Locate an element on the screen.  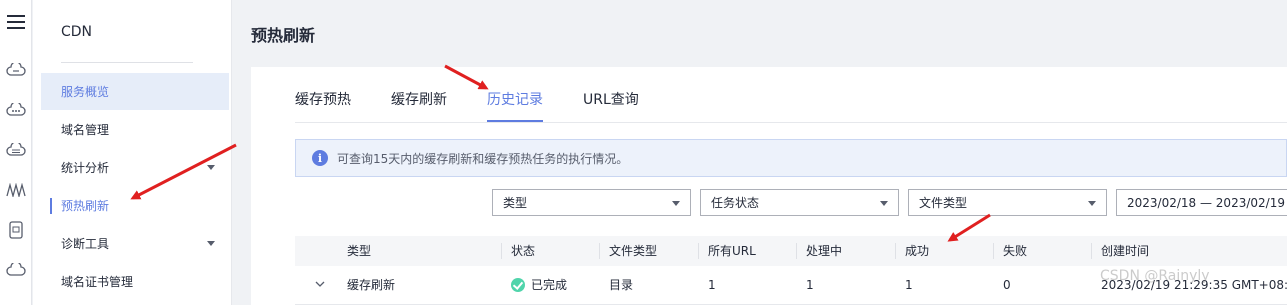
column-header-success: 成功 is located at coordinates (917, 251).